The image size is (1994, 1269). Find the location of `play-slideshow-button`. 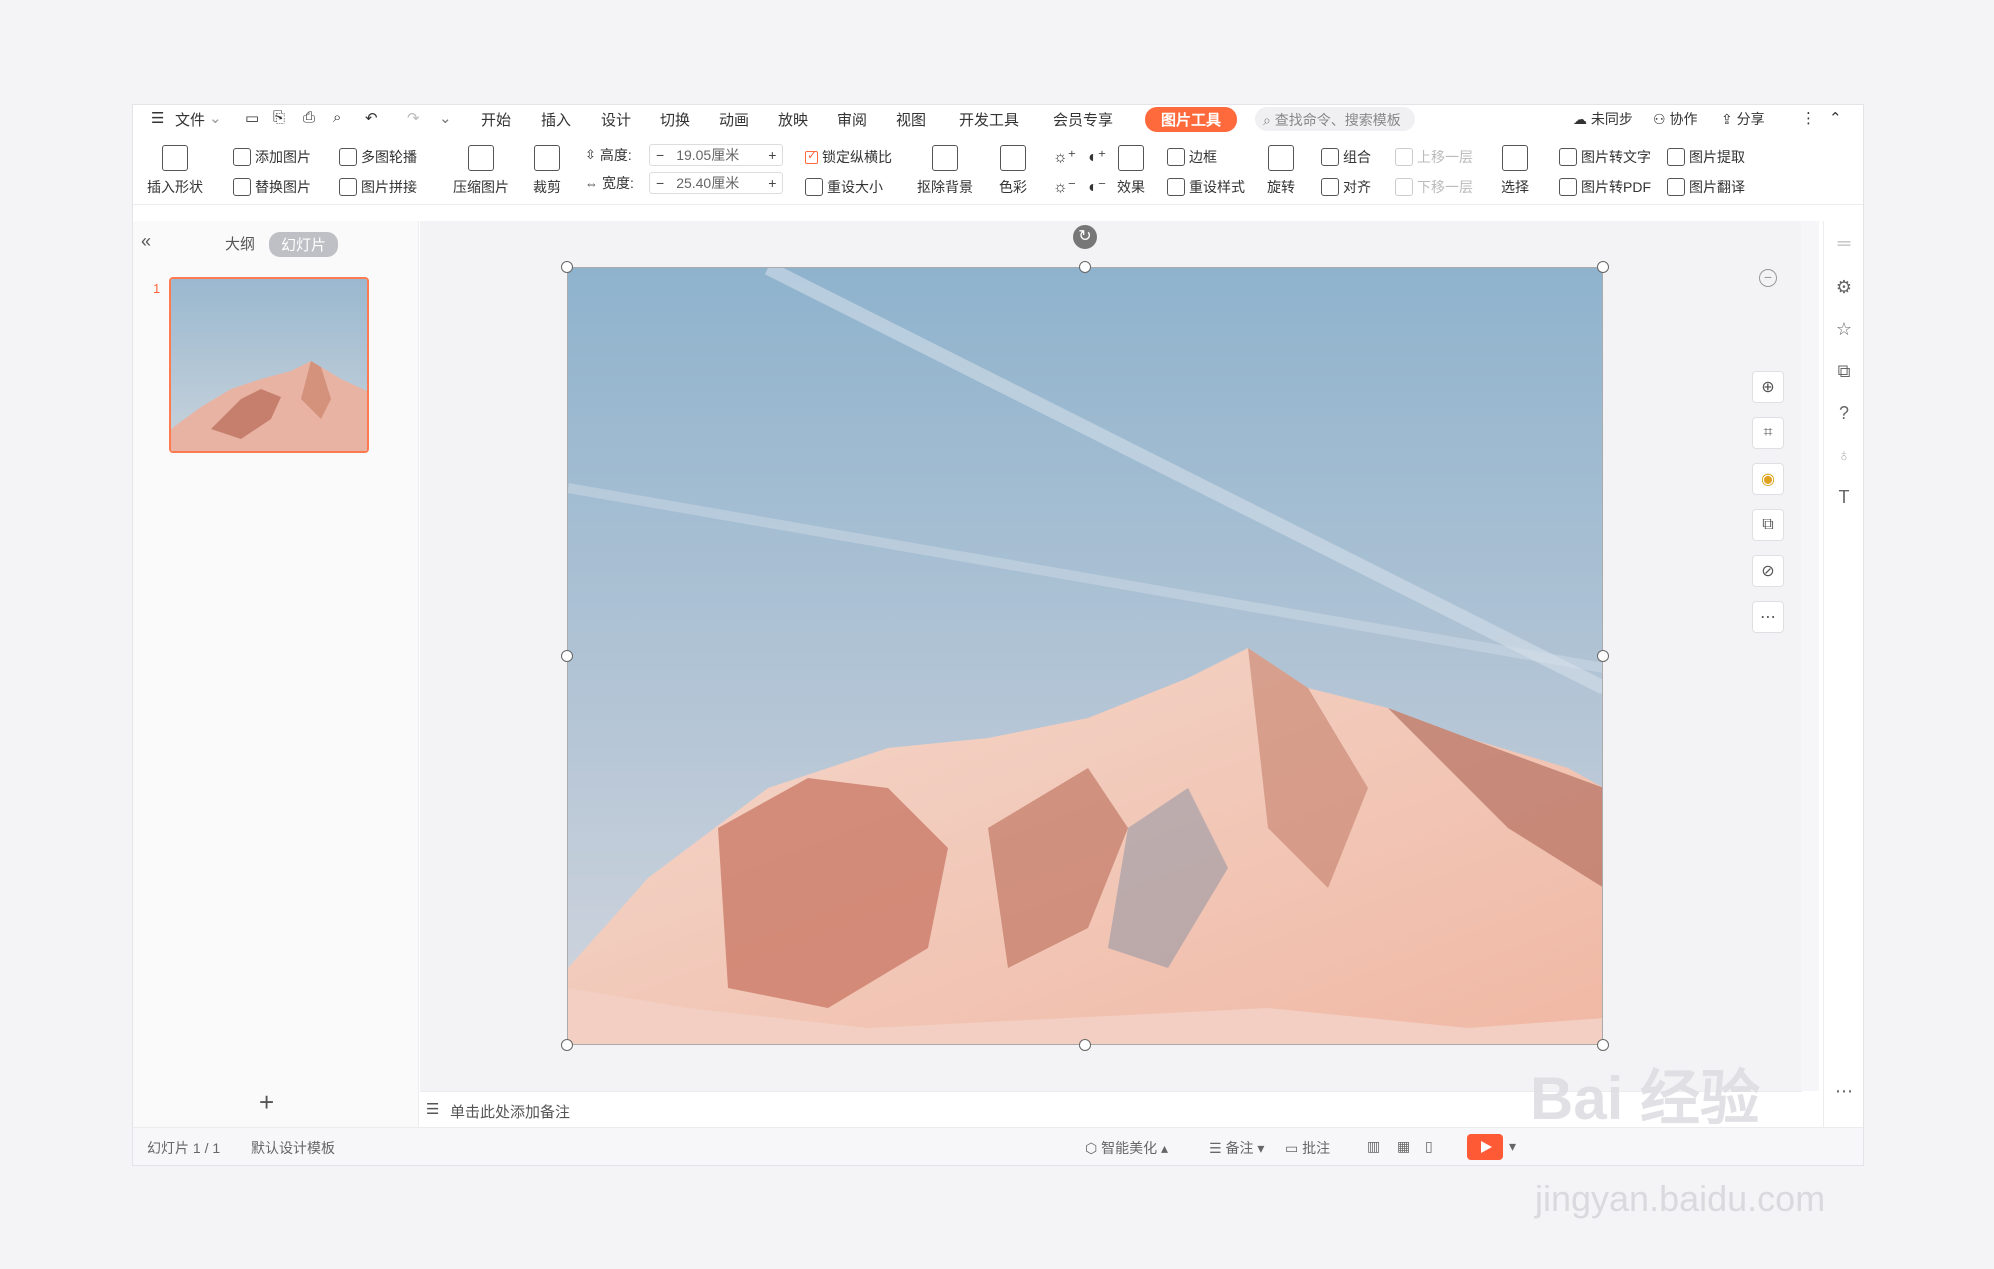

play-slideshow-button is located at coordinates (1485, 1147).